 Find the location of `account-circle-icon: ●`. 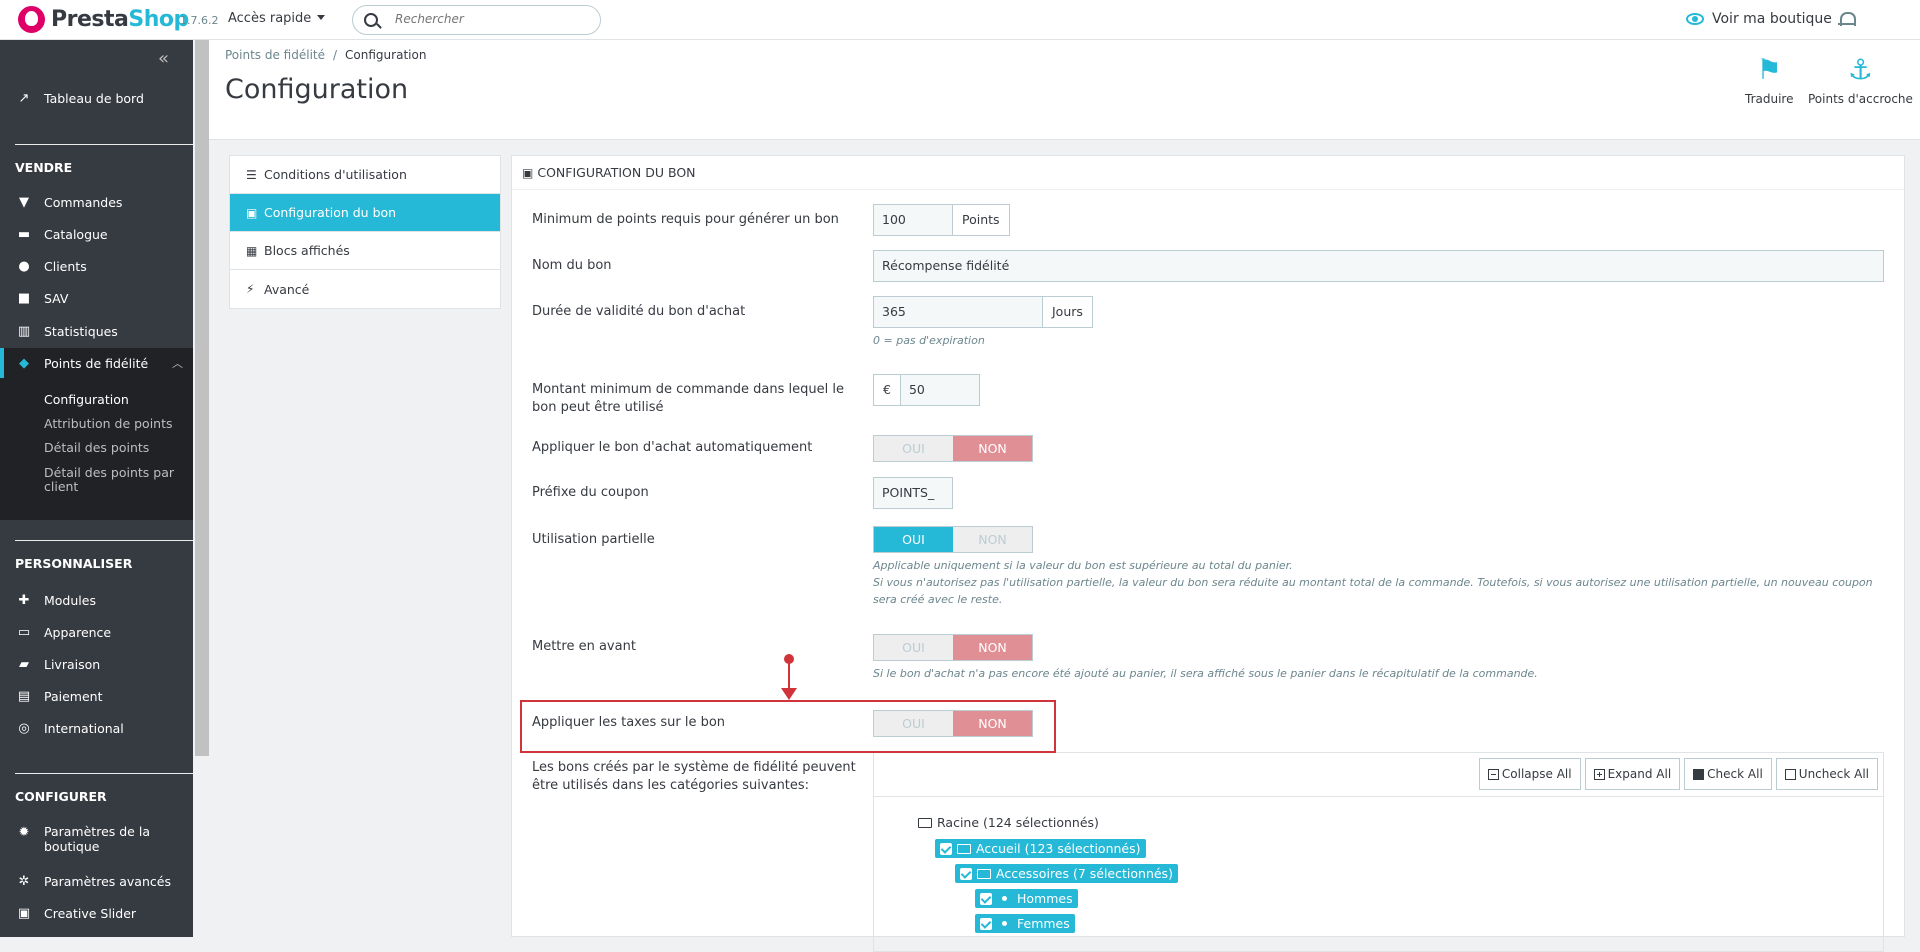

account-circle-icon: ● is located at coordinates (24, 266).